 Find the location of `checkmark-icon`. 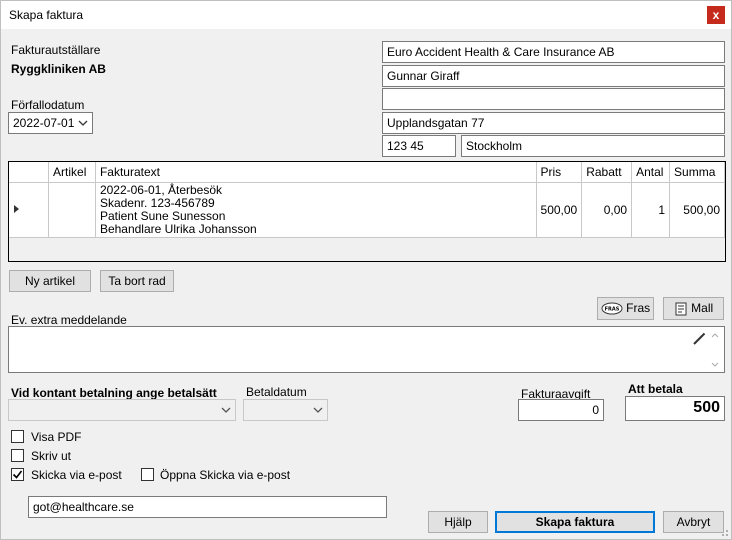

checkmark-icon is located at coordinates (17, 474).